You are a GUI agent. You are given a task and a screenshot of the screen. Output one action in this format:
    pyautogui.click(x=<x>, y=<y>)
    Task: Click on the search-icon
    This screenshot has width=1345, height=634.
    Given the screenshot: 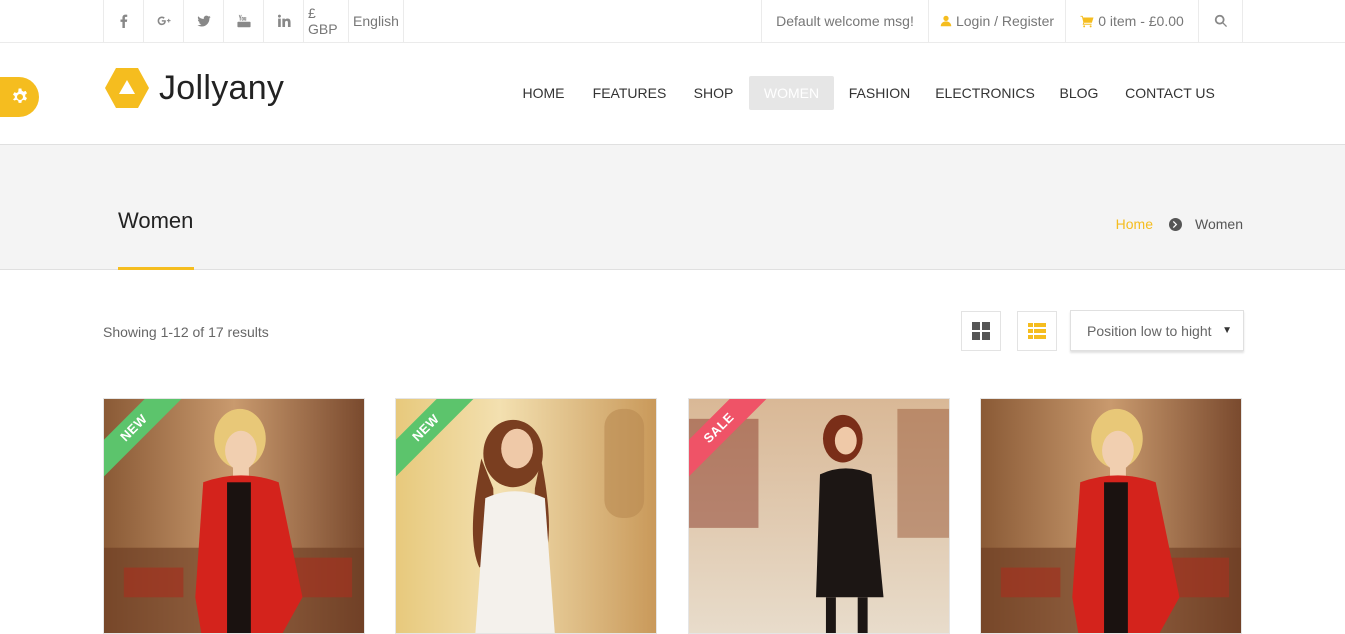 What is the action you would take?
    pyautogui.click(x=1220, y=21)
    